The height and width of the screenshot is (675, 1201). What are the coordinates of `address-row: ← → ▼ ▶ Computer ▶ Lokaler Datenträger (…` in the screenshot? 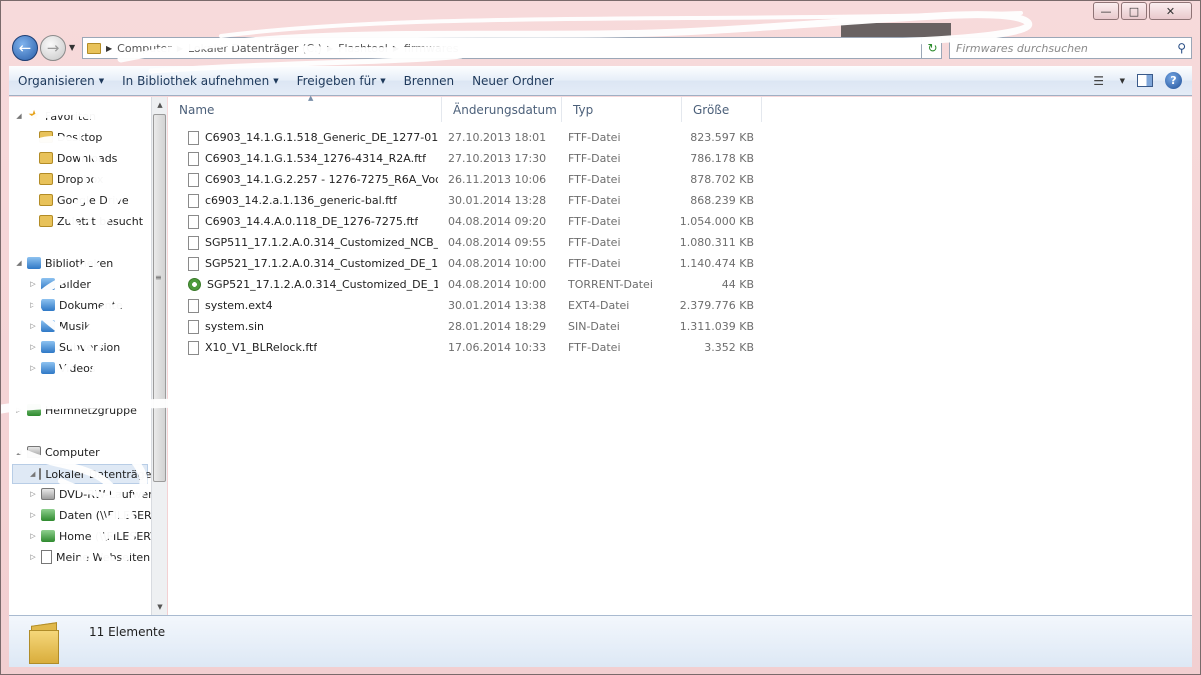 It's located at (600, 48).